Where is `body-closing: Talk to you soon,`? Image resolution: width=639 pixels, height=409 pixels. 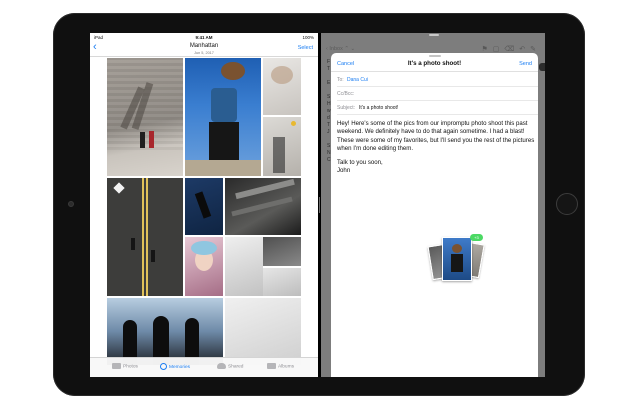 body-closing: Talk to you soon, is located at coordinates (360, 162).